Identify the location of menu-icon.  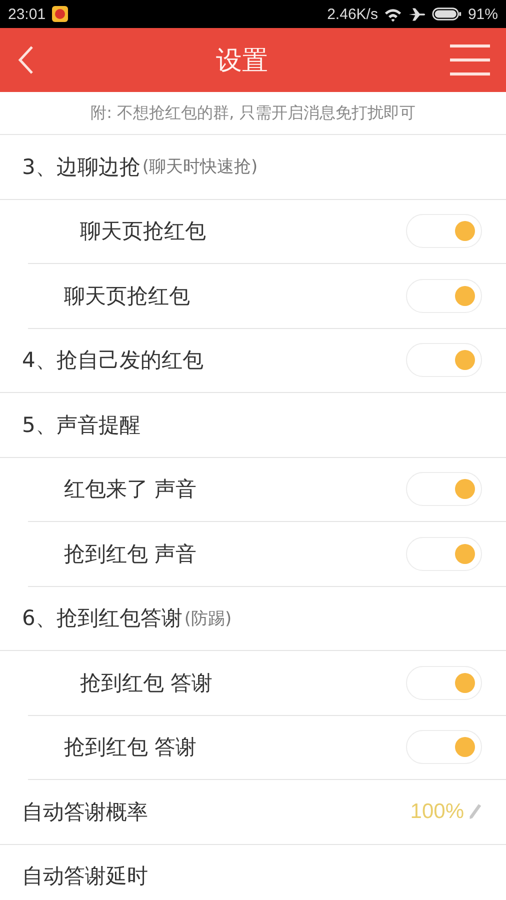
(470, 60).